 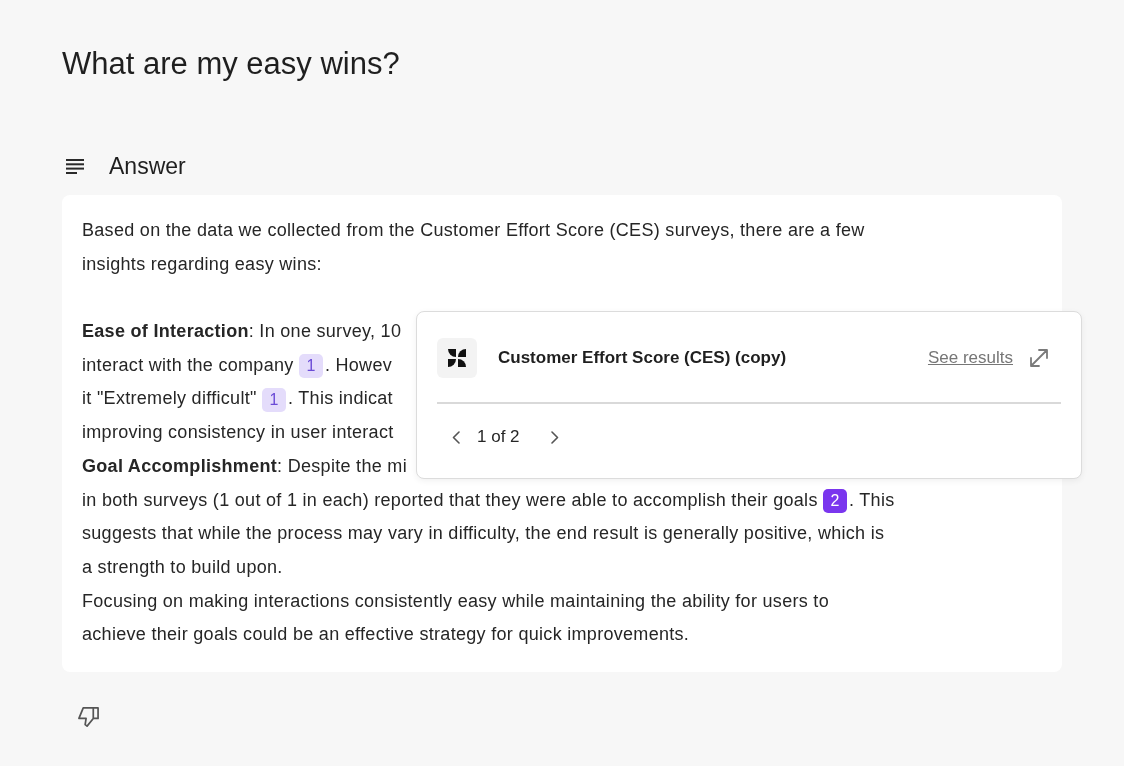 I want to click on answer-text: suggests that while the process may vary in difficulty, the end result is generally positive, which is, so click(x=483, y=533).